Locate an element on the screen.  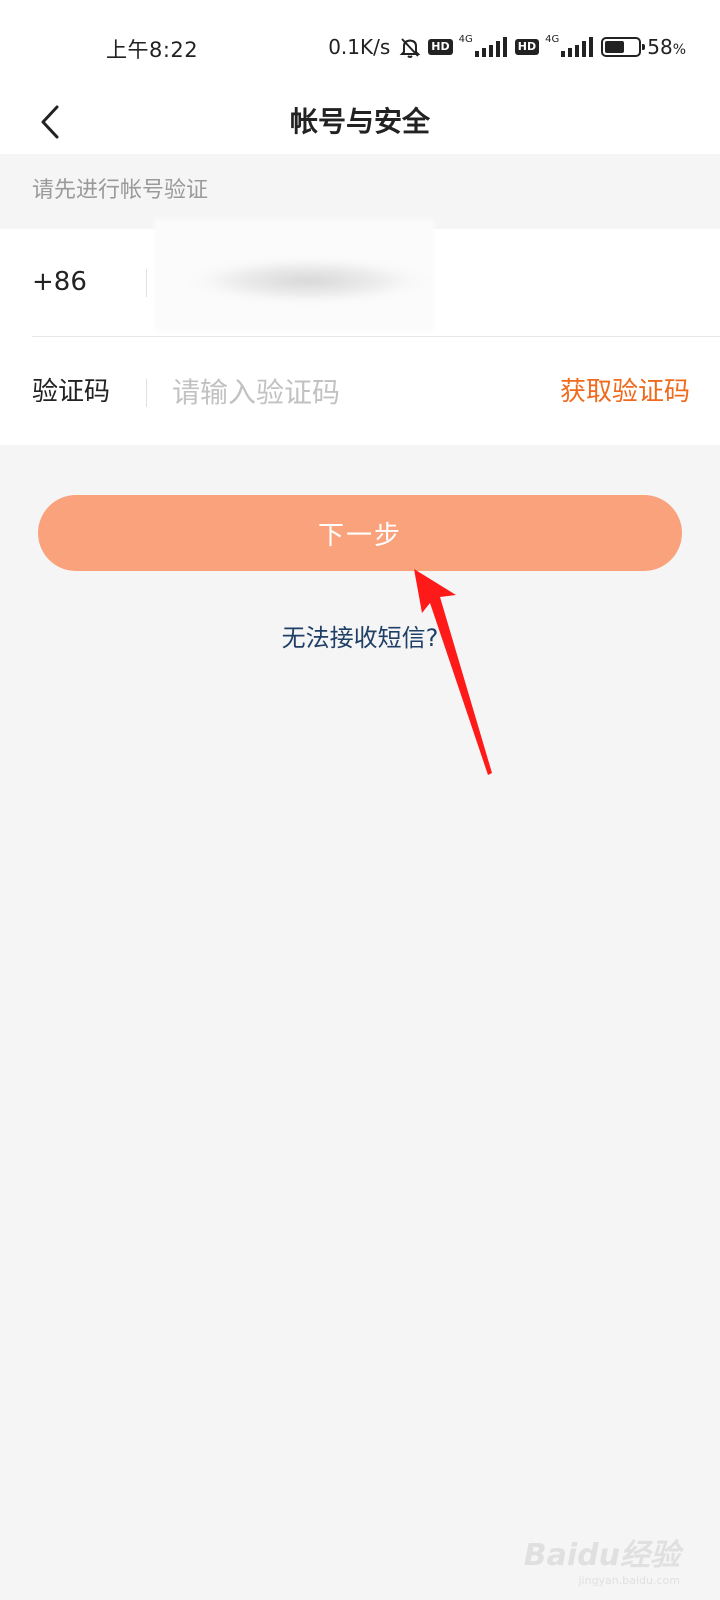
battery-fill is located at coordinates (614, 47).